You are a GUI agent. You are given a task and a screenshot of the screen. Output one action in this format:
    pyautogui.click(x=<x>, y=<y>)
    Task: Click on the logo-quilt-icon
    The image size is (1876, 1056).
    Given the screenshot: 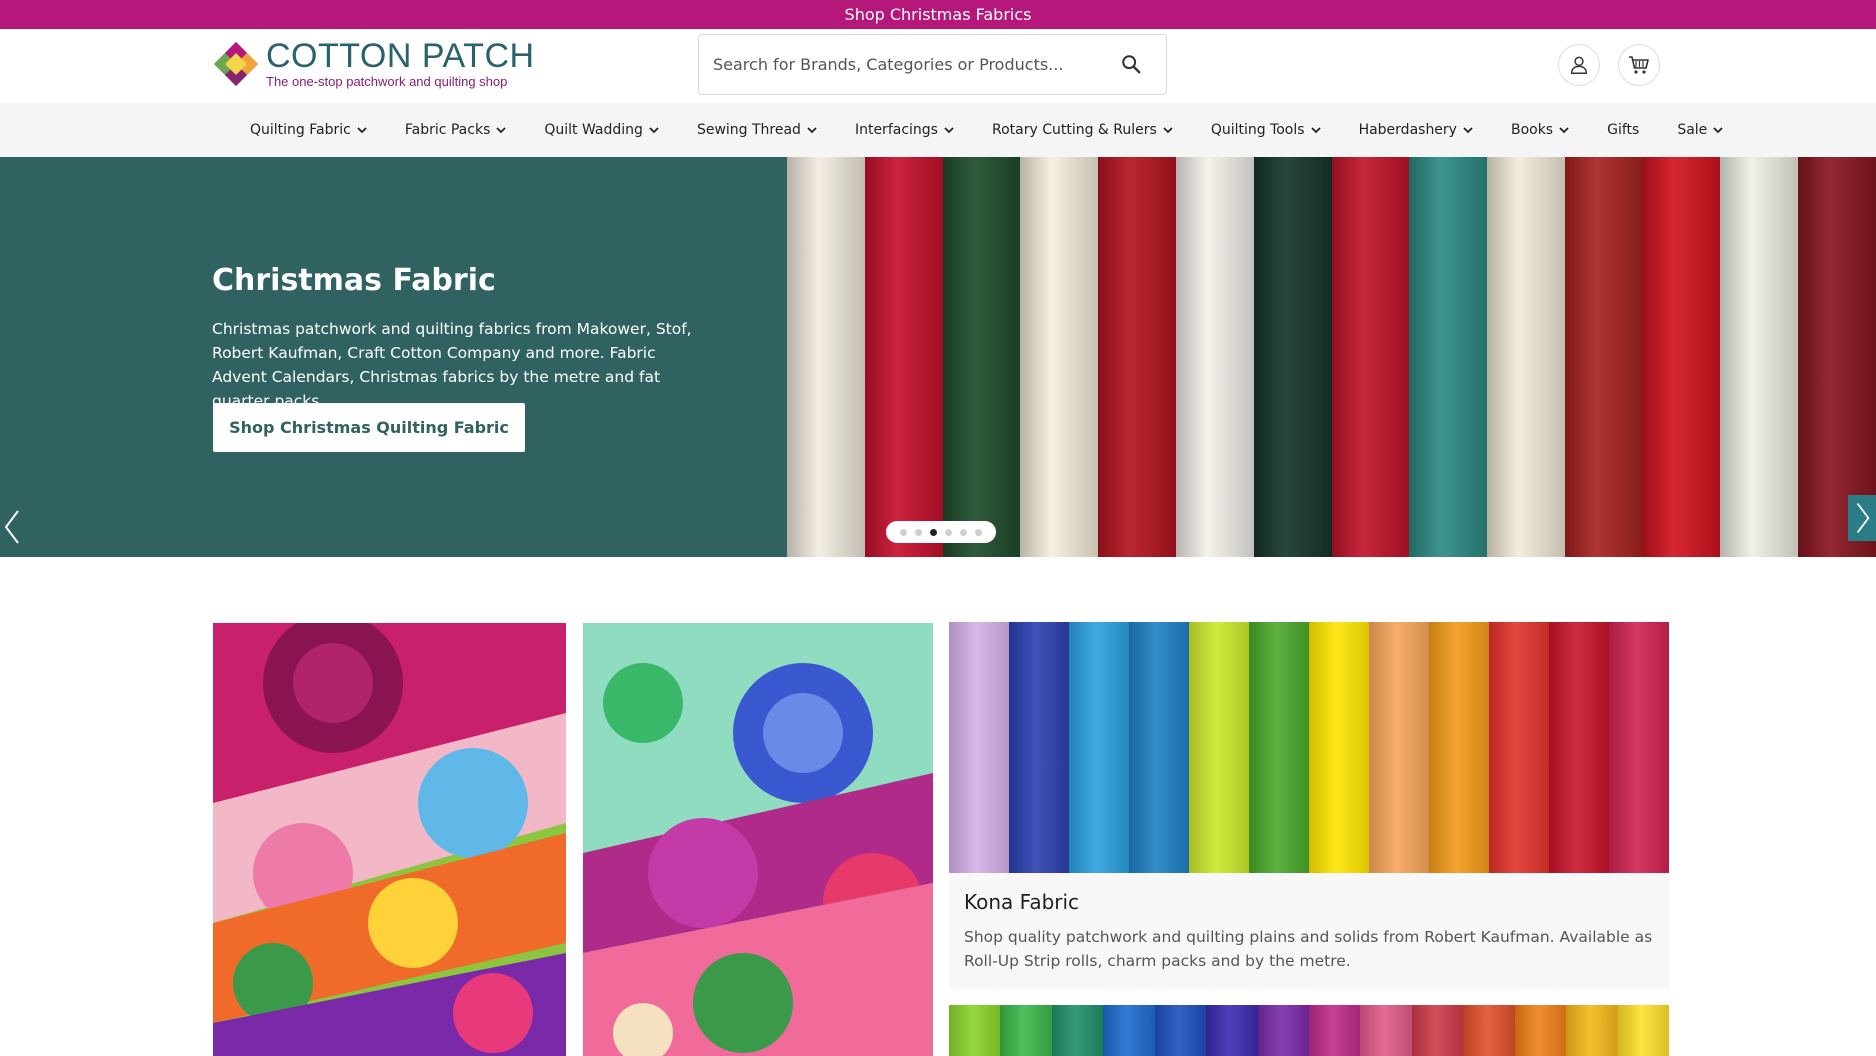 What is the action you would take?
    pyautogui.click(x=236, y=64)
    